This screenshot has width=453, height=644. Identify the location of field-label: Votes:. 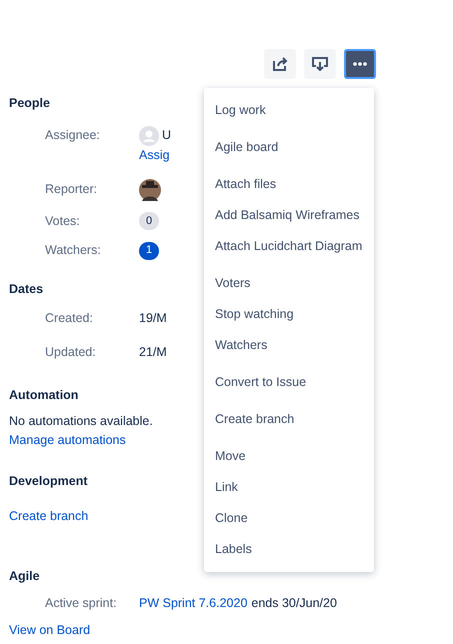
(62, 221).